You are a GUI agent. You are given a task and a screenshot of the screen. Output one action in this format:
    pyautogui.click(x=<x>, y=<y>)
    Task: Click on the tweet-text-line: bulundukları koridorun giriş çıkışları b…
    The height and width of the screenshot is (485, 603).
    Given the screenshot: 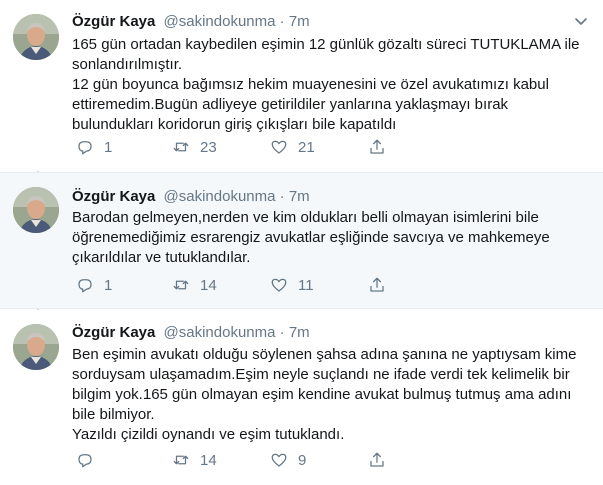 What is the action you would take?
    pyautogui.click(x=234, y=124)
    